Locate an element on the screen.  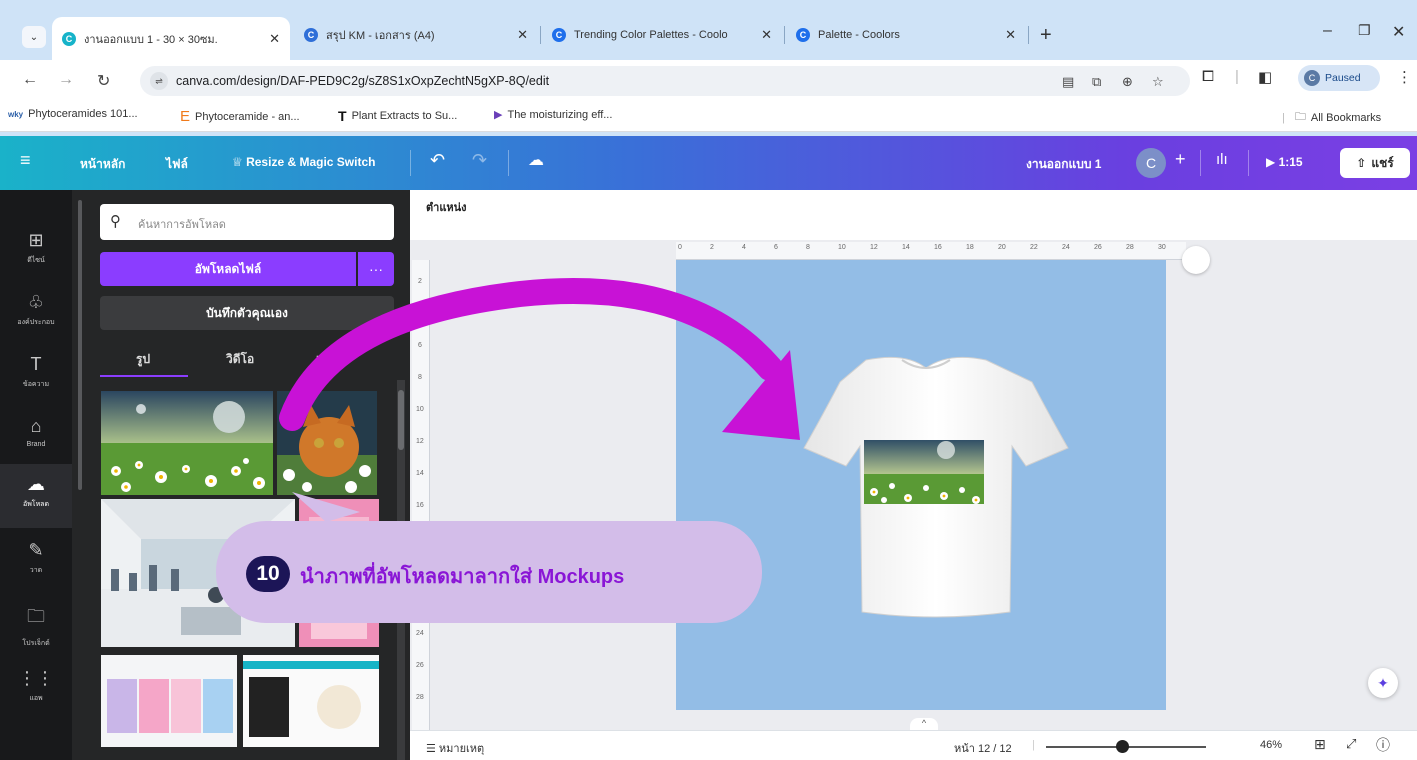
resize-magic-switch-button: ♕ Resize & Magic Switch is located at coordinates (303, 162).